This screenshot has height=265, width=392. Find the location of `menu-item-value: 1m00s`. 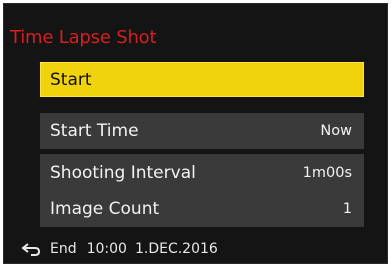

menu-item-value: 1m00s is located at coordinates (327, 172).